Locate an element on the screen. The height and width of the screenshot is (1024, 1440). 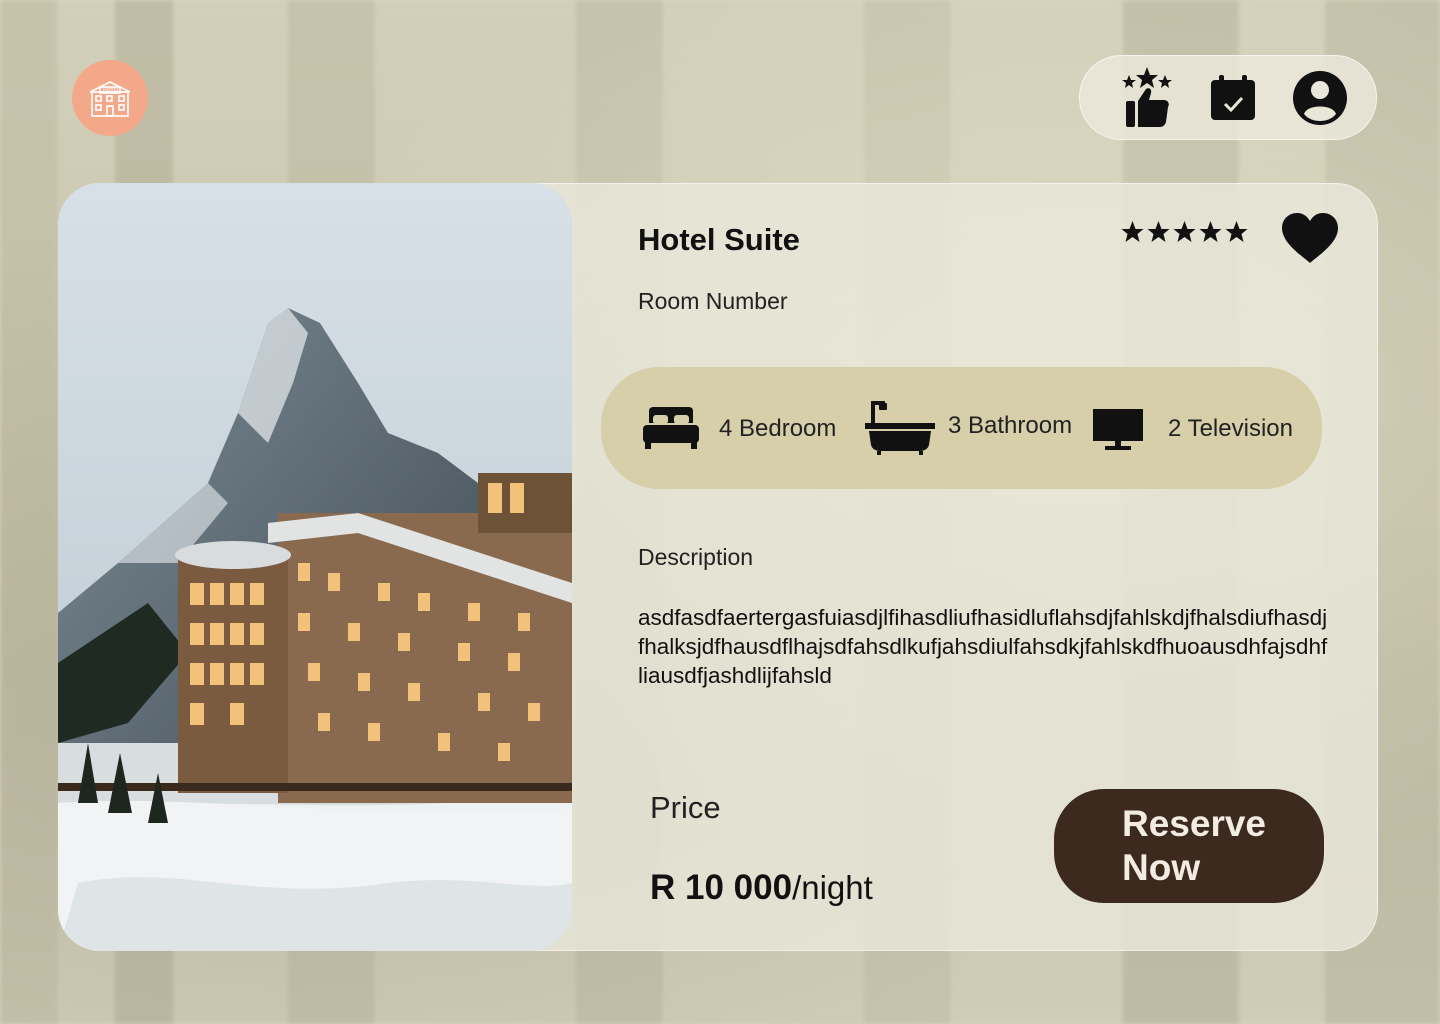
amenities-bar: 4 Bedroom 3 Bathroom 2 Television is located at coordinates (961, 428).